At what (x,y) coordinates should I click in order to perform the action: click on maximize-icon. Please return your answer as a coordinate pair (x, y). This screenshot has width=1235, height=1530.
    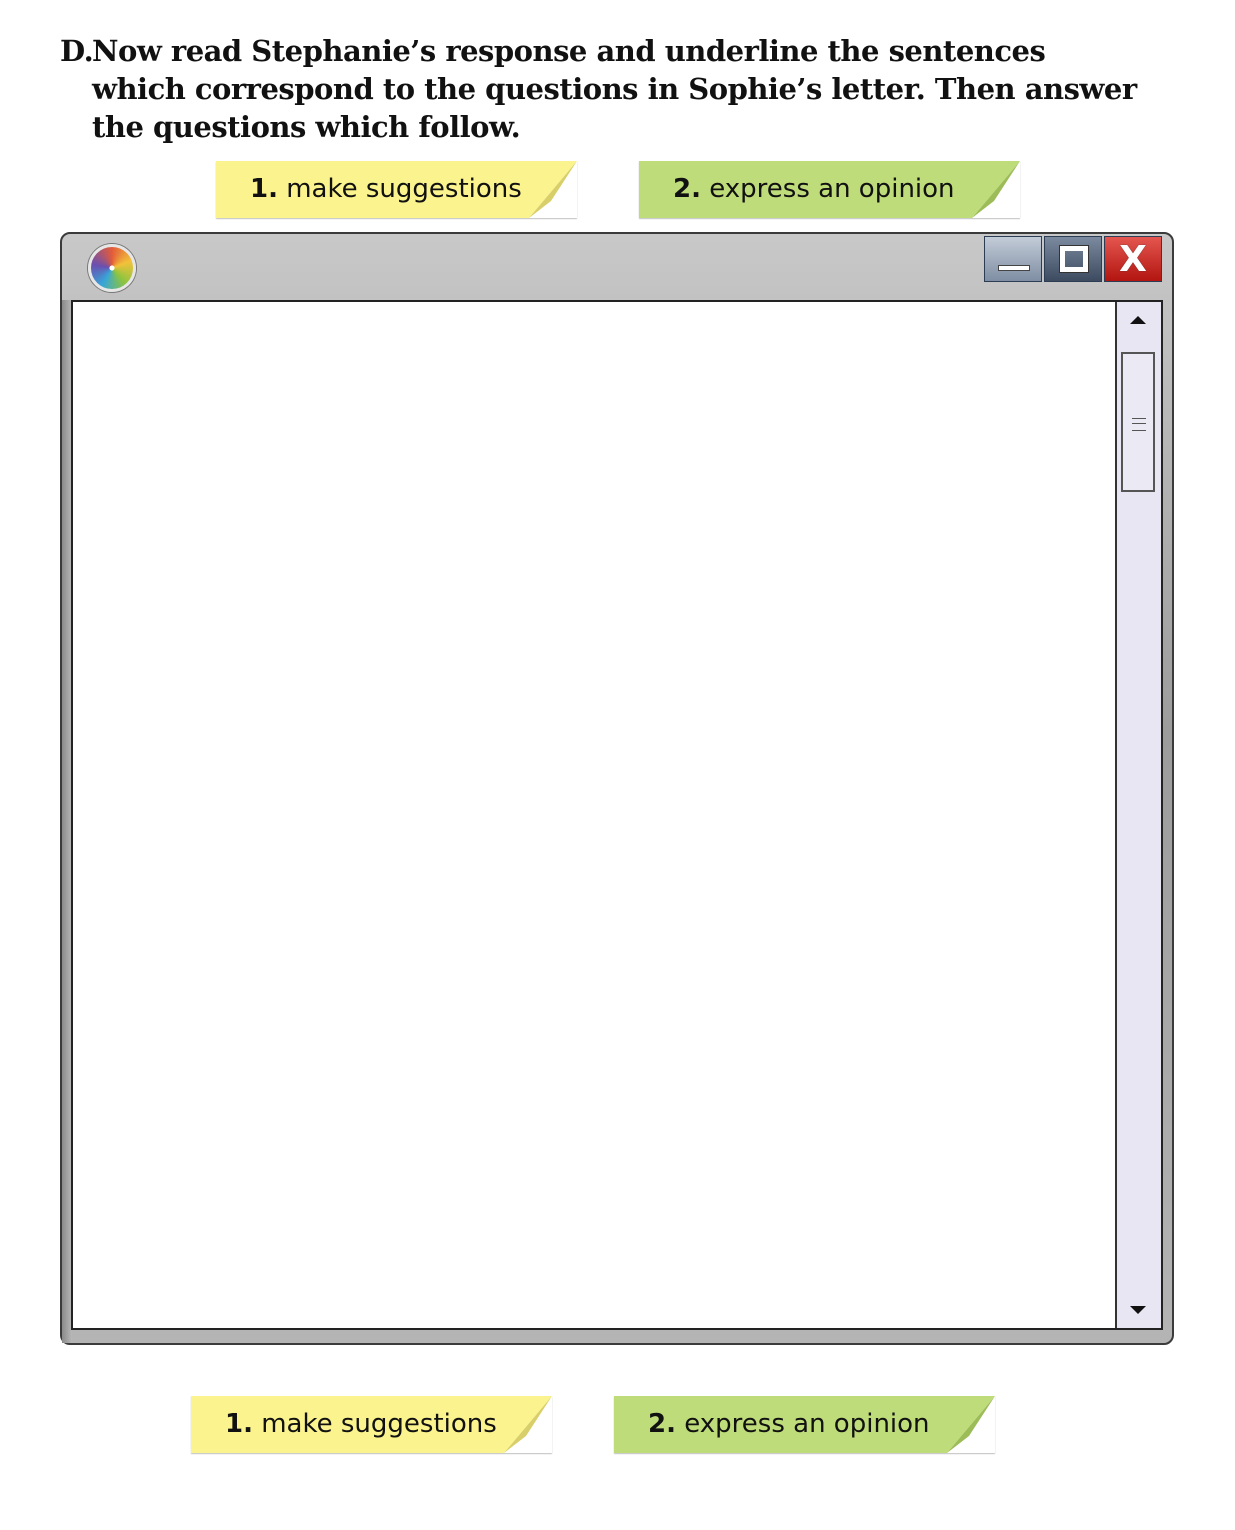
    Looking at the image, I should click on (1074, 259).